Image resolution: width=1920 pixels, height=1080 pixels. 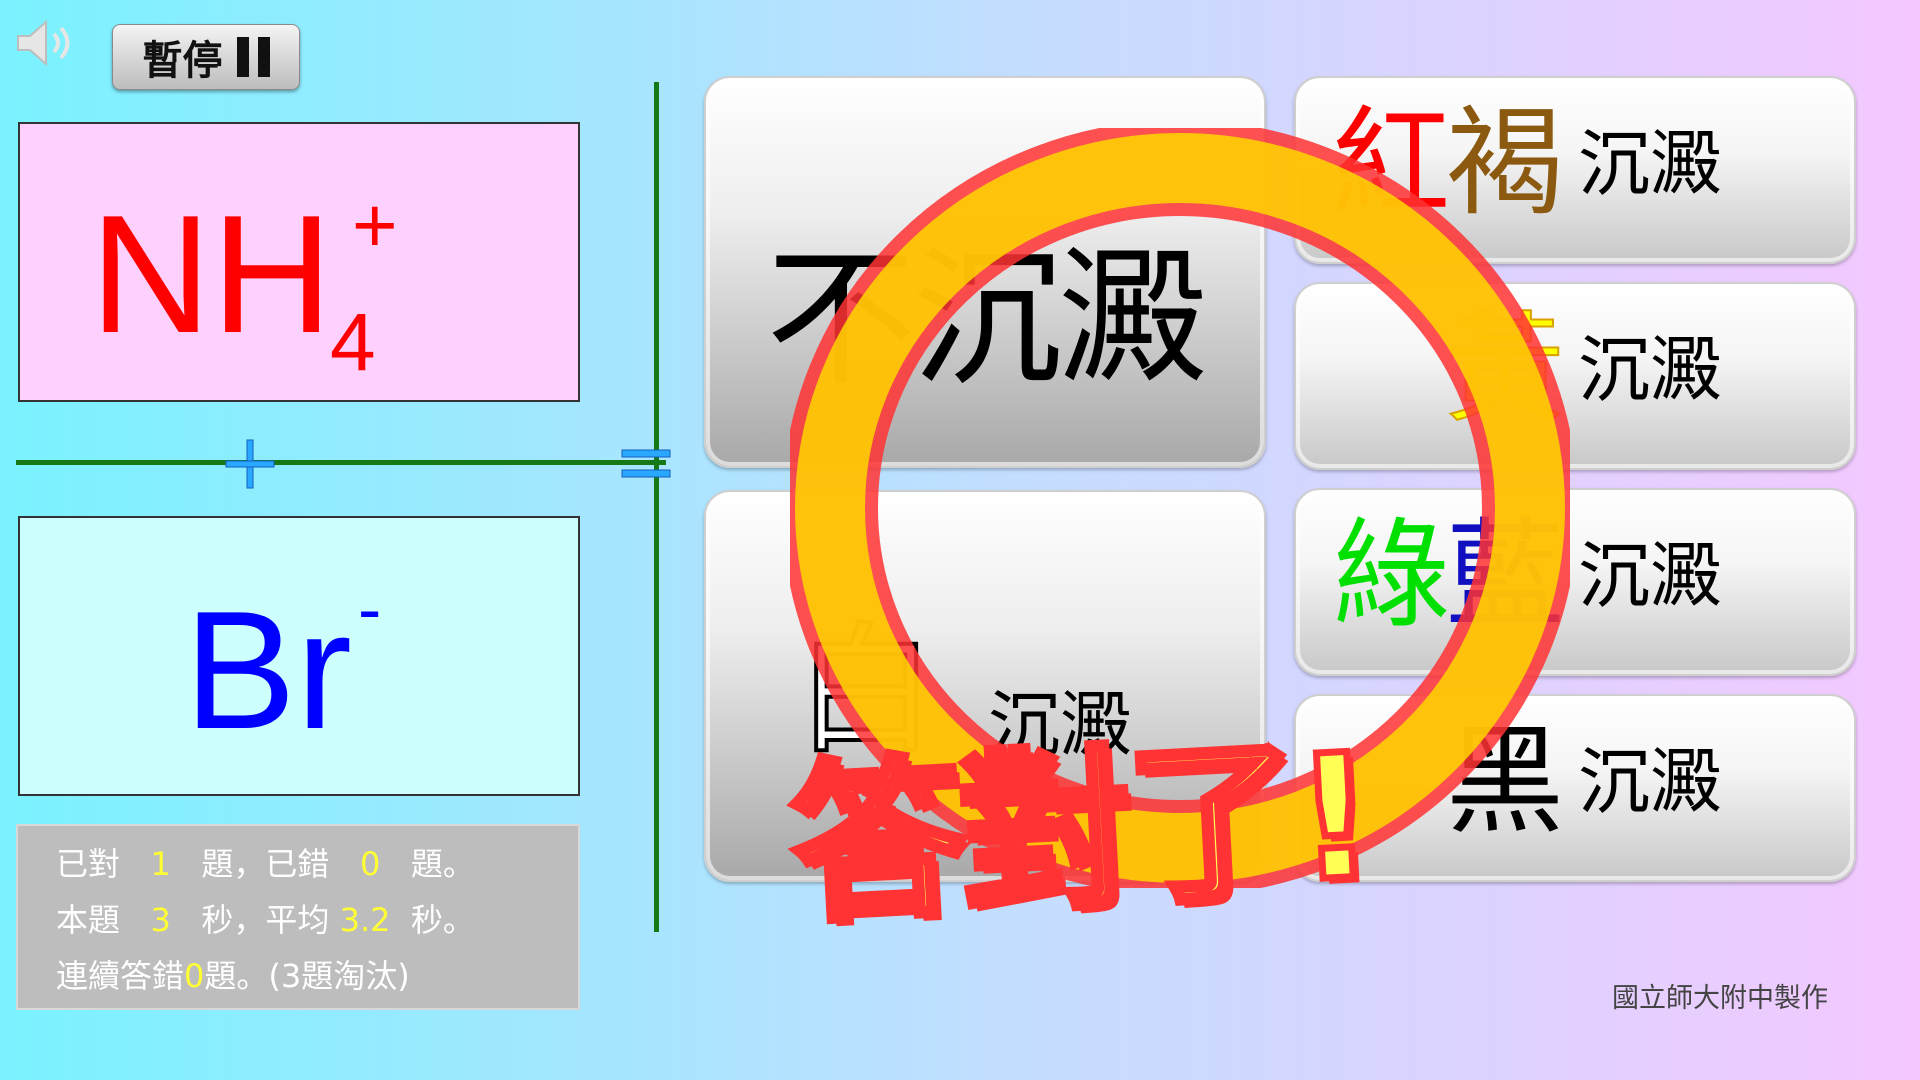 What do you see at coordinates (1720, 998) in the screenshot?
I see `credit-text: 國立師大附中製作` at bounding box center [1720, 998].